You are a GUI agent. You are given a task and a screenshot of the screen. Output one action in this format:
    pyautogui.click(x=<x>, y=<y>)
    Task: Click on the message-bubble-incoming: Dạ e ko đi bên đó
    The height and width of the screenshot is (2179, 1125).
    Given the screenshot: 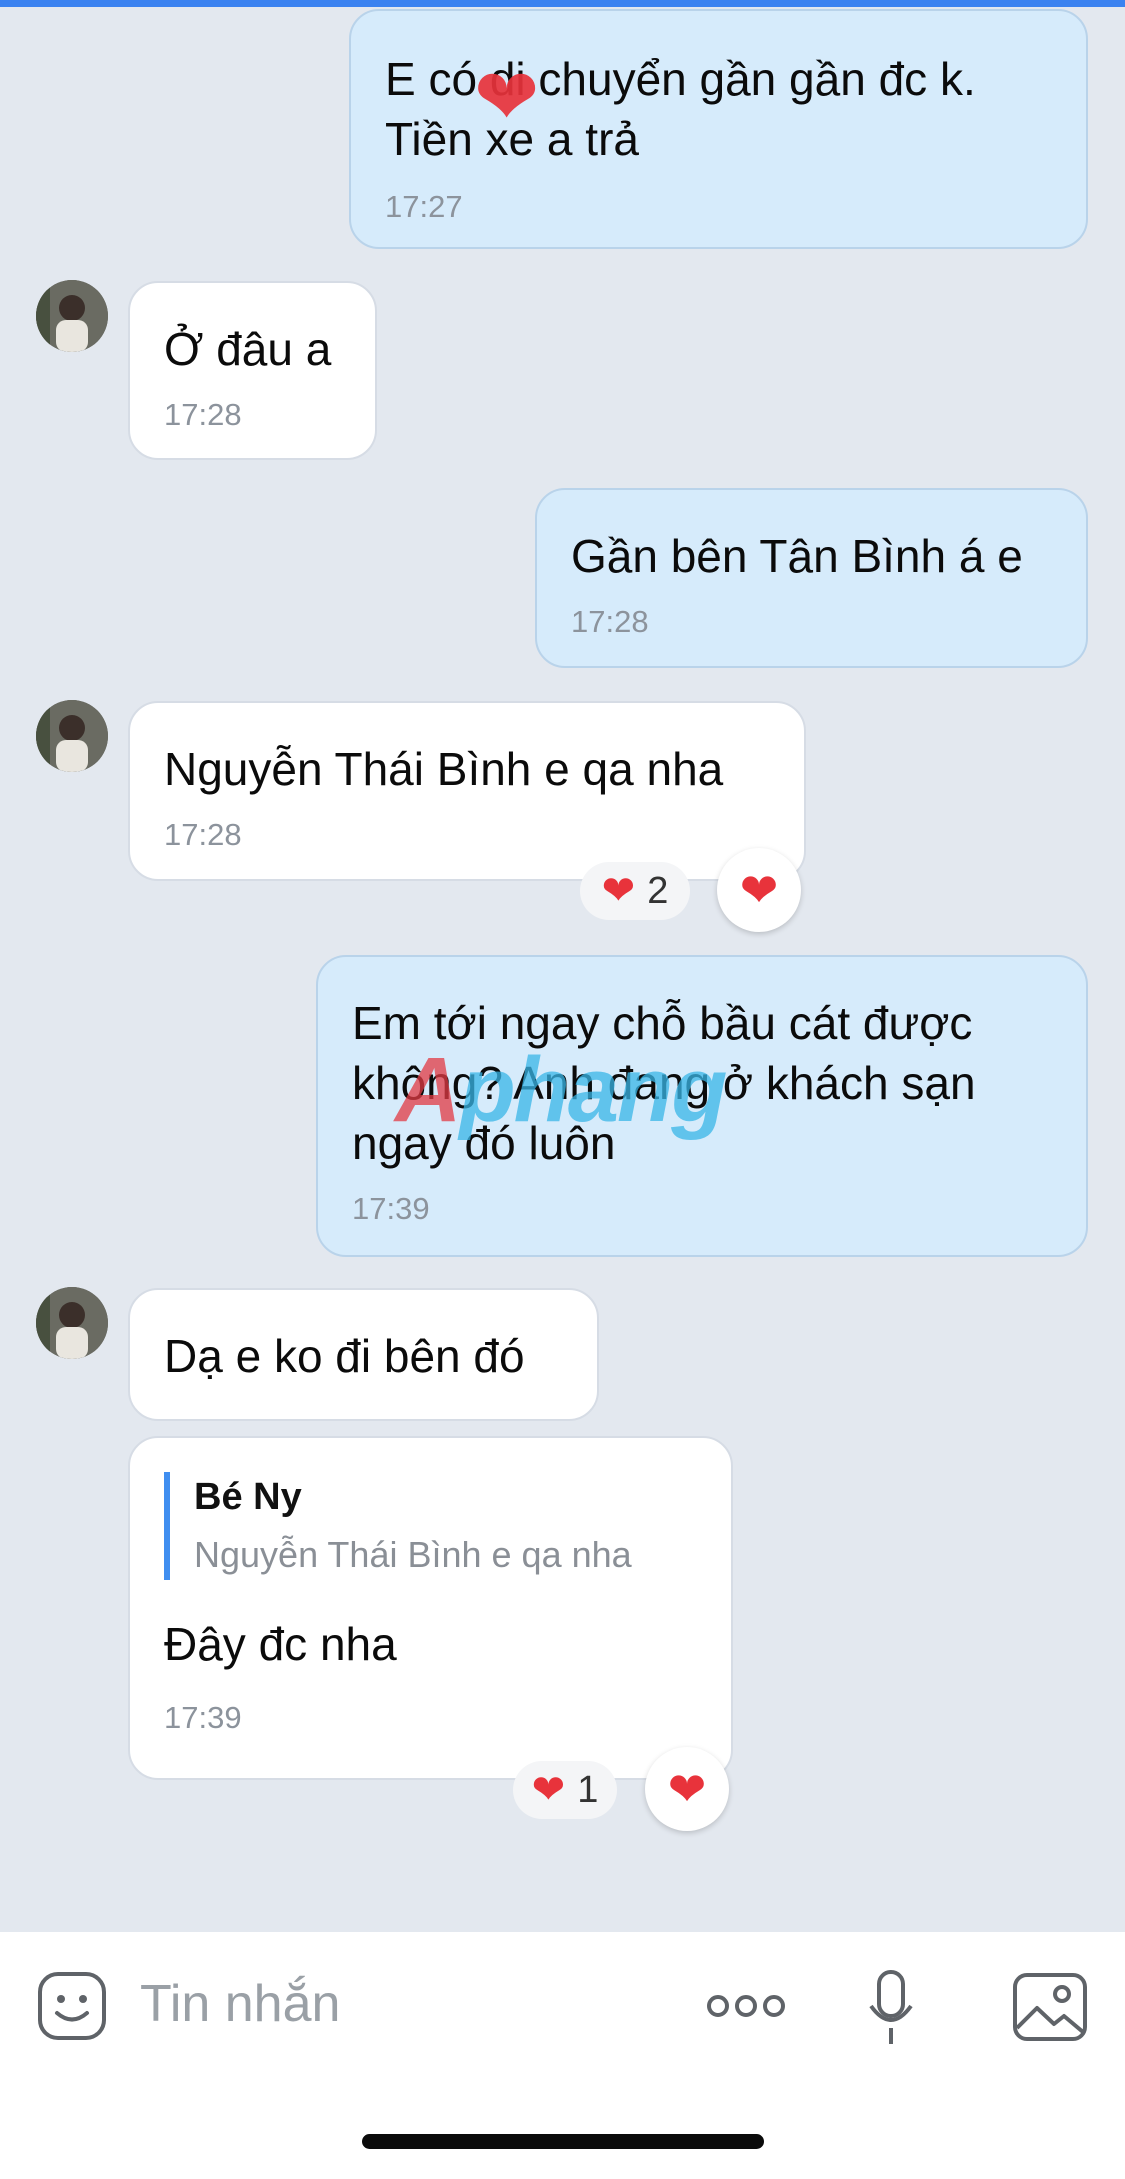 What is the action you would take?
    pyautogui.click(x=363, y=1354)
    